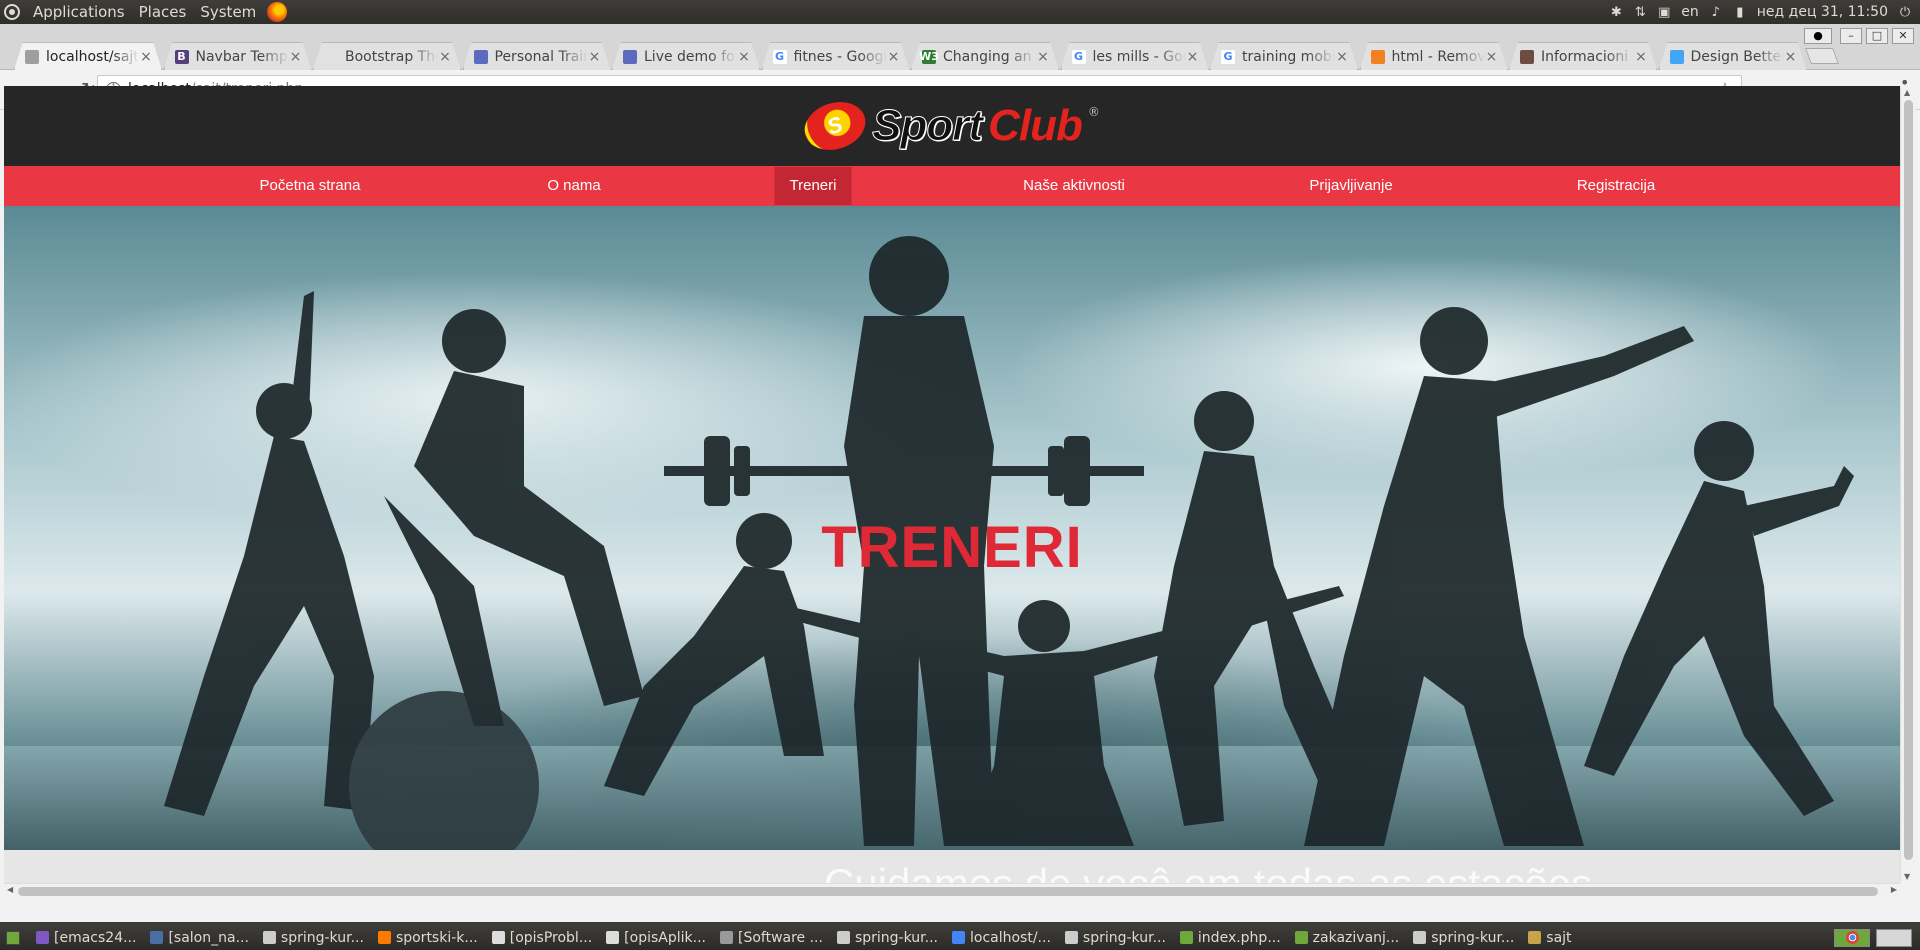  Describe the element at coordinates (1559, 937) in the screenshot. I see `task-label: sajt` at that location.